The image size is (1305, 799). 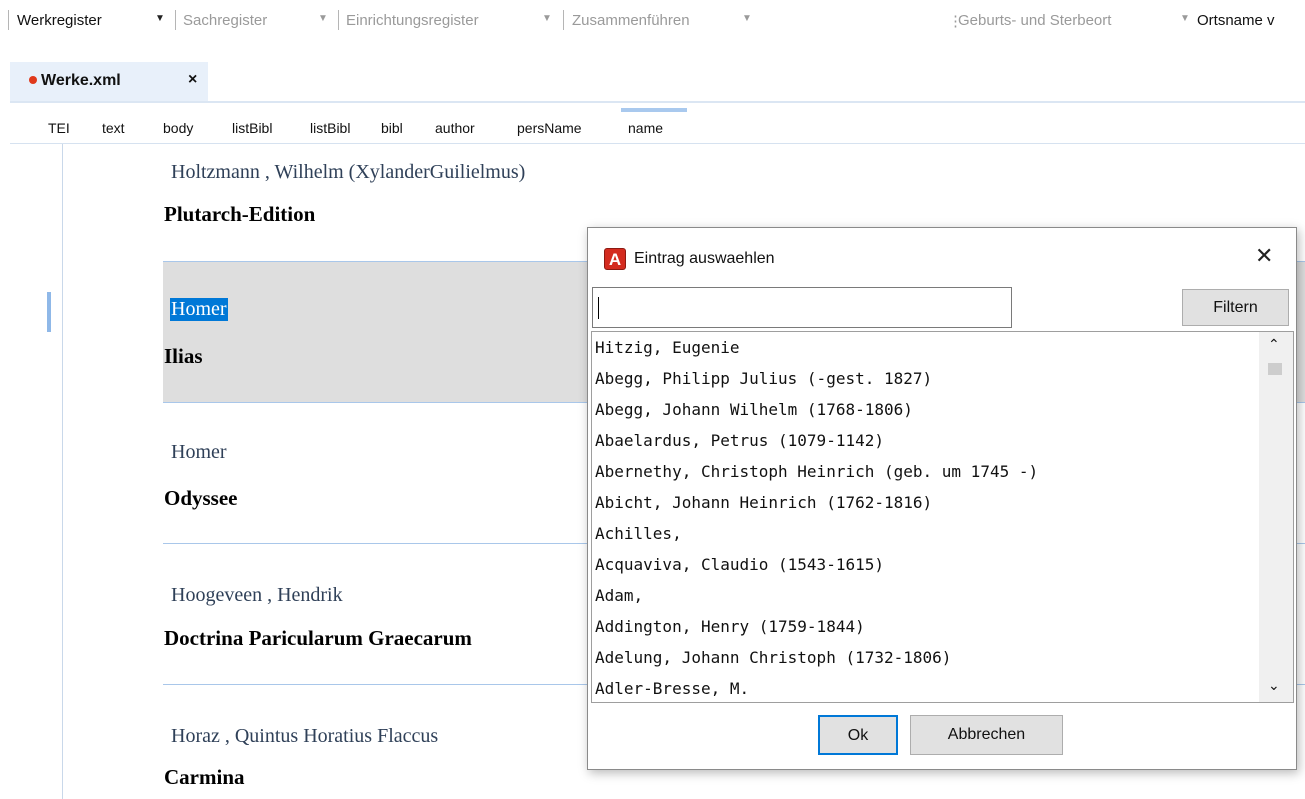 I want to click on breadcrumb-item-name: name, so click(x=645, y=128).